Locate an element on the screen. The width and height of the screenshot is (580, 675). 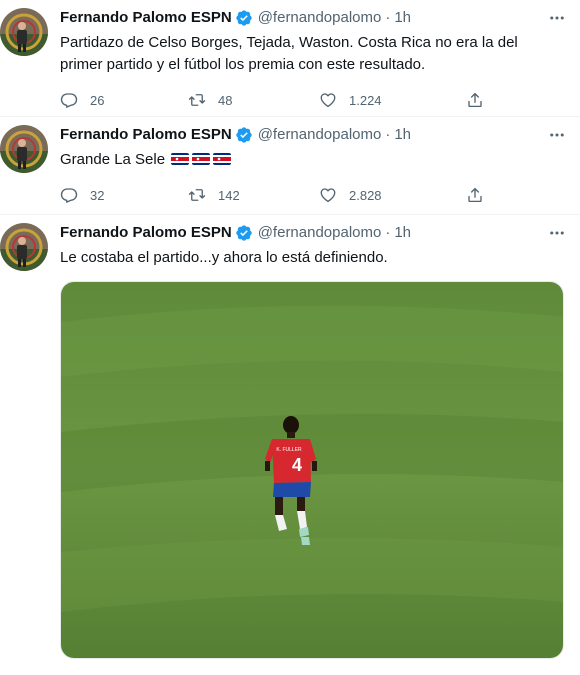
svg-text: 4 is located at coordinates (297, 465).